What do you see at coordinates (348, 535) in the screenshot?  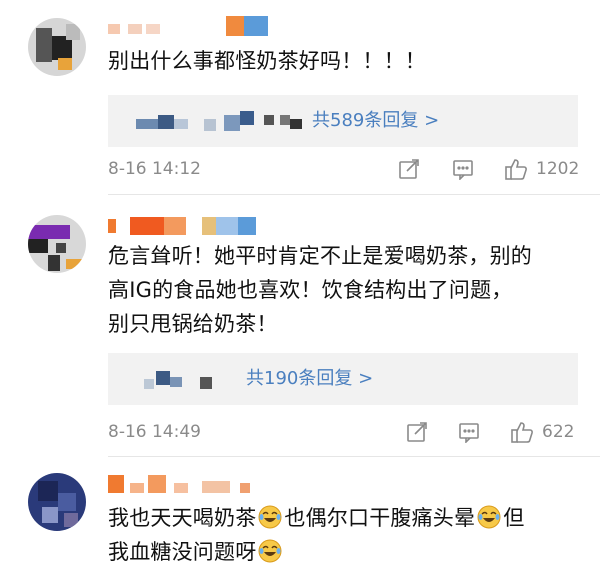 I see `comment-text: 我也天天喝奶茶 也偶尔口干腹痛头晕 但 我血糖没问题呀` at bounding box center [348, 535].